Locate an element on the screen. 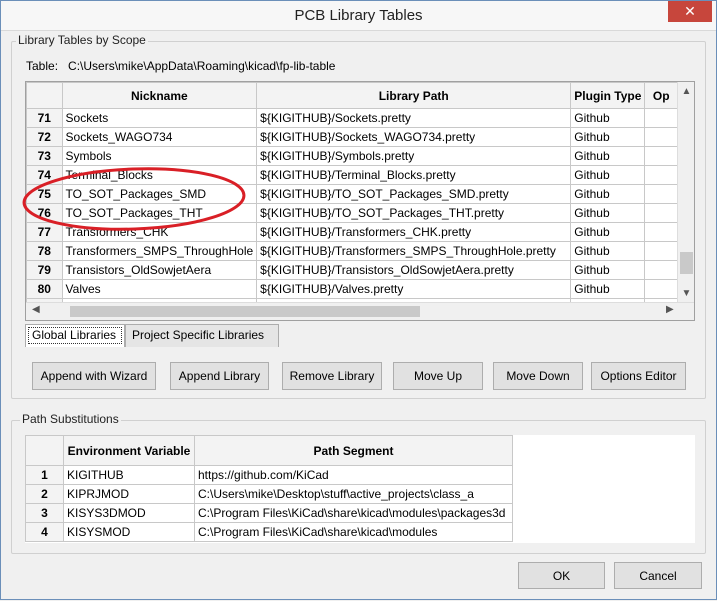 The width and height of the screenshot is (717, 601). environment-variable-cell: KISYS3DMOD is located at coordinates (129, 513).